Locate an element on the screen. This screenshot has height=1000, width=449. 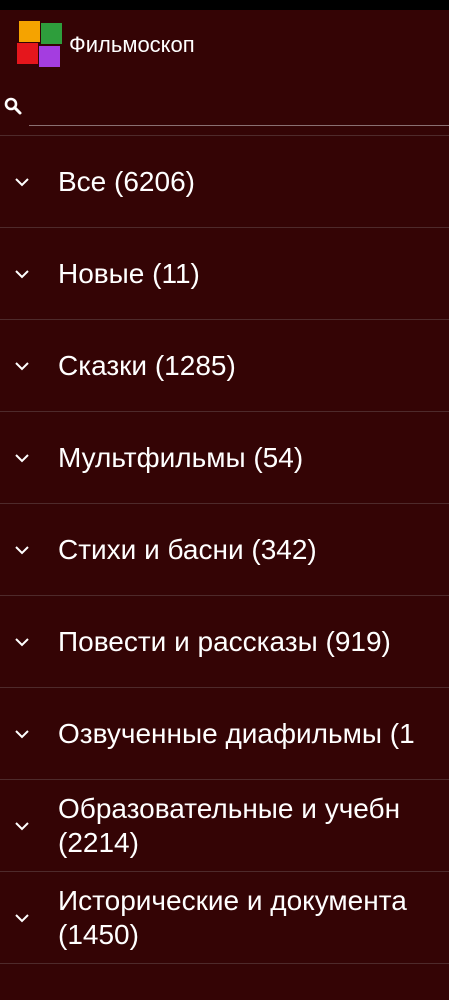
search-icon is located at coordinates (13, 106).